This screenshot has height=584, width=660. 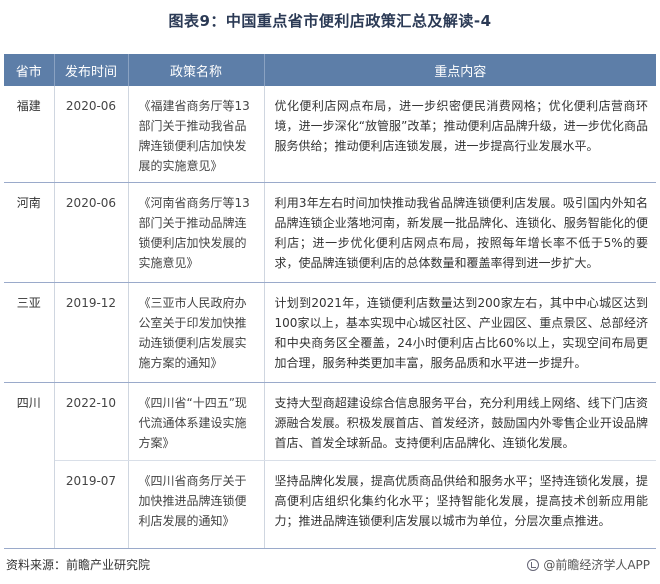 I want to click on header-province: 省市, so click(x=29, y=70).